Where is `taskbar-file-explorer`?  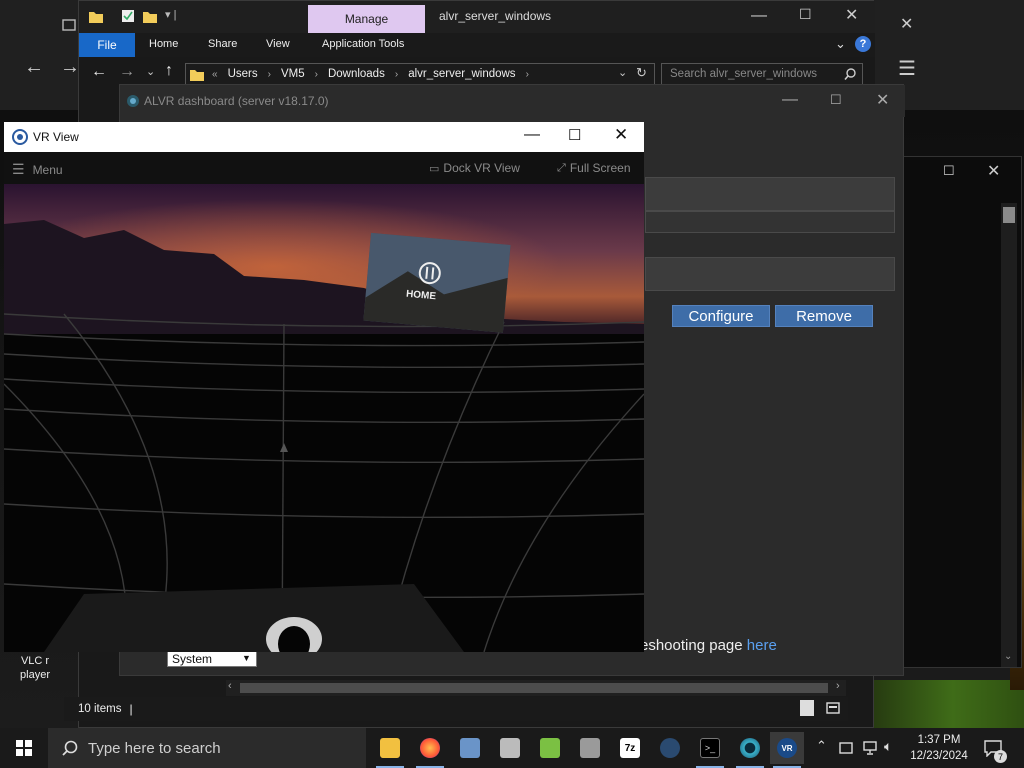 taskbar-file-explorer is located at coordinates (390, 750).